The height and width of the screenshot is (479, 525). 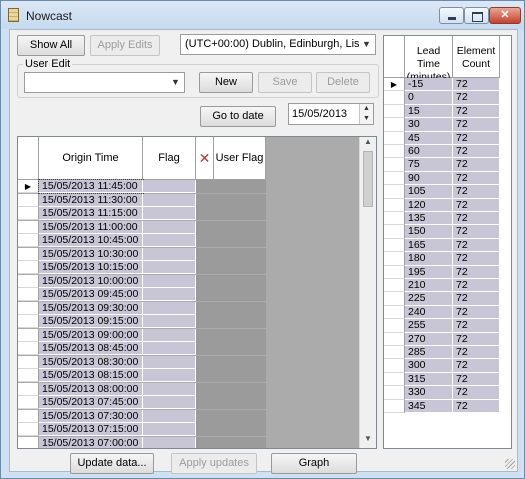 What do you see at coordinates (429, 312) in the screenshot?
I see `lead-time-cell: 240` at bounding box center [429, 312].